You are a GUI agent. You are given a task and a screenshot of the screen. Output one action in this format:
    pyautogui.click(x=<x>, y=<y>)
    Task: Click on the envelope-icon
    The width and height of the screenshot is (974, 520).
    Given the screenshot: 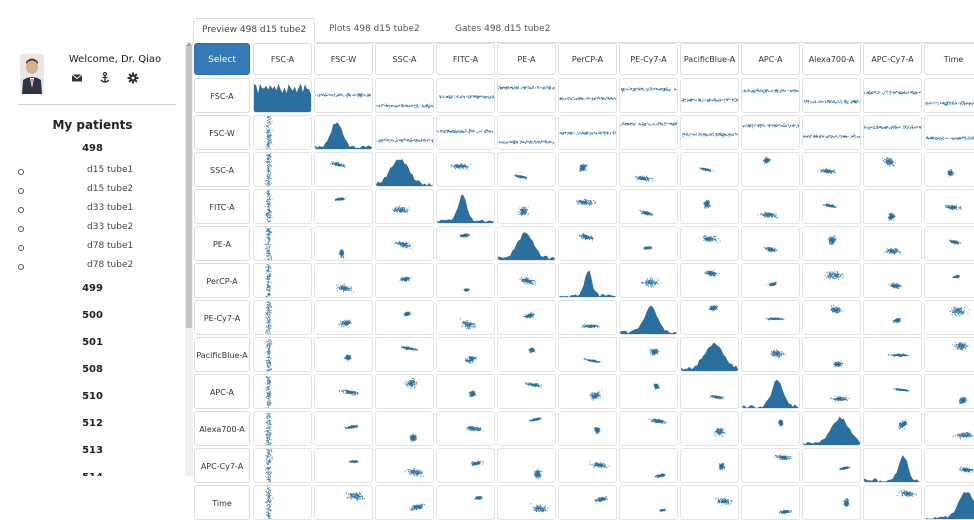 What is the action you would take?
    pyautogui.click(x=77, y=77)
    